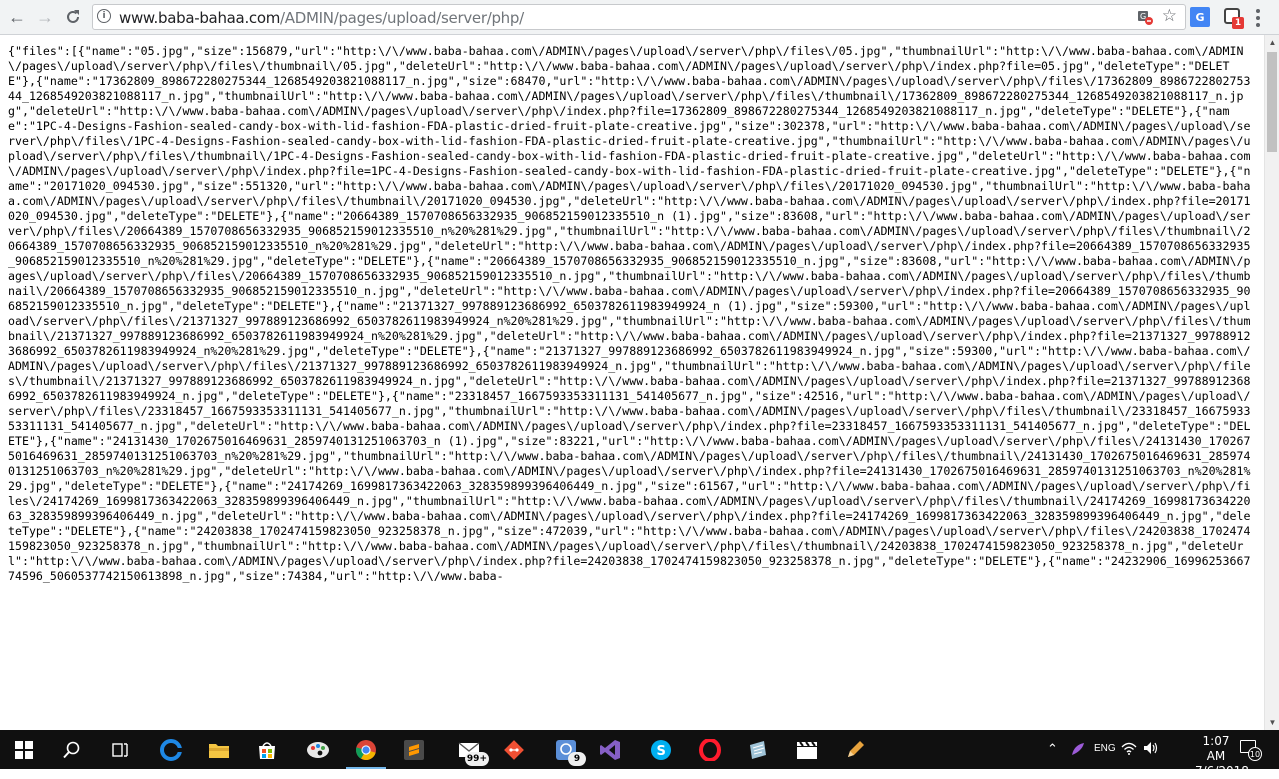  I want to click on taskbar-pen, so click(855, 749).